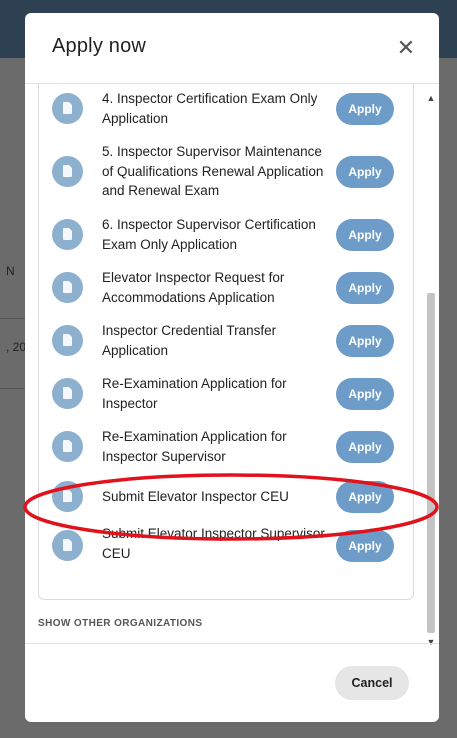 This screenshot has height=738, width=457. Describe the element at coordinates (232, 643) in the screenshot. I see `footer-divider` at that location.